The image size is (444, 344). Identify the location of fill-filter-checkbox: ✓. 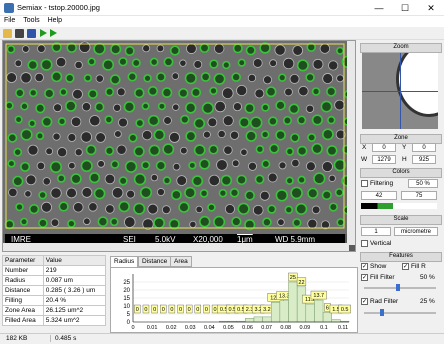
(364, 277).